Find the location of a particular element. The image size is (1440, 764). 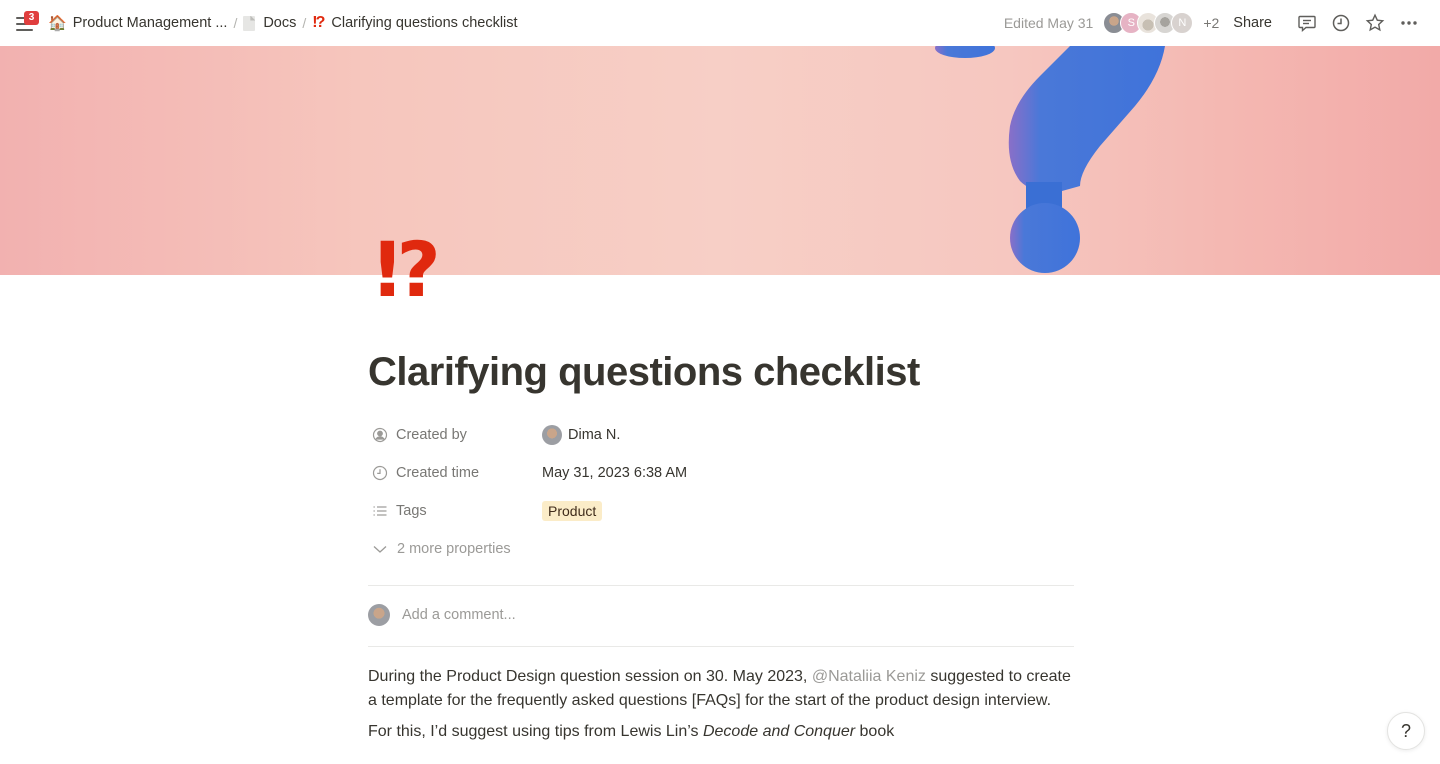

person-circle-icon is located at coordinates (380, 435).